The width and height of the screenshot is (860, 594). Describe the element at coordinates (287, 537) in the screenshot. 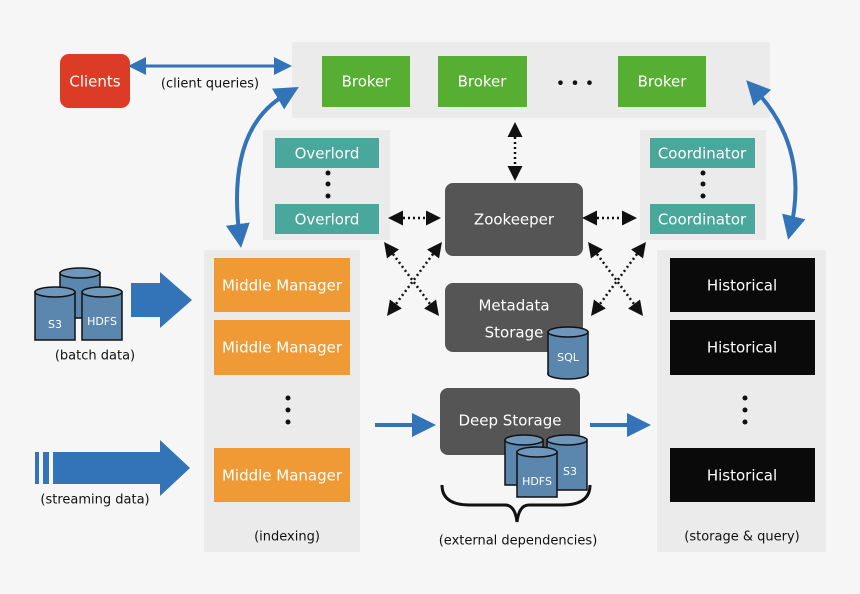

I see `indexing-caption: (indexing)` at that location.